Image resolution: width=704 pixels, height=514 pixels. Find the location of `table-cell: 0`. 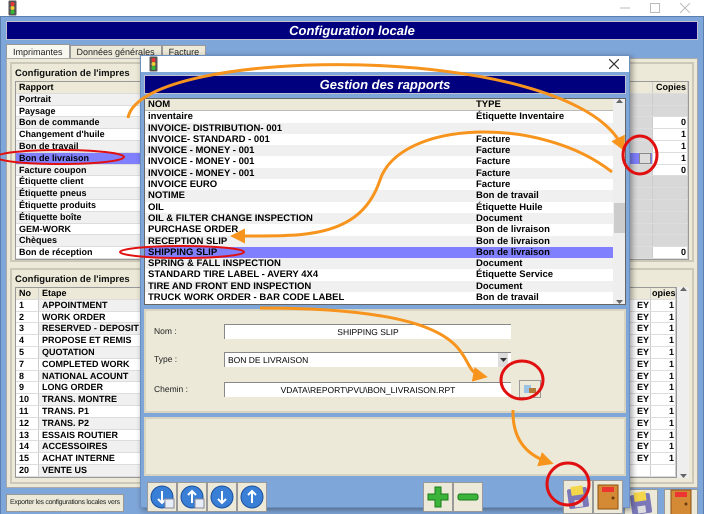

table-cell: 0 is located at coordinates (683, 122).